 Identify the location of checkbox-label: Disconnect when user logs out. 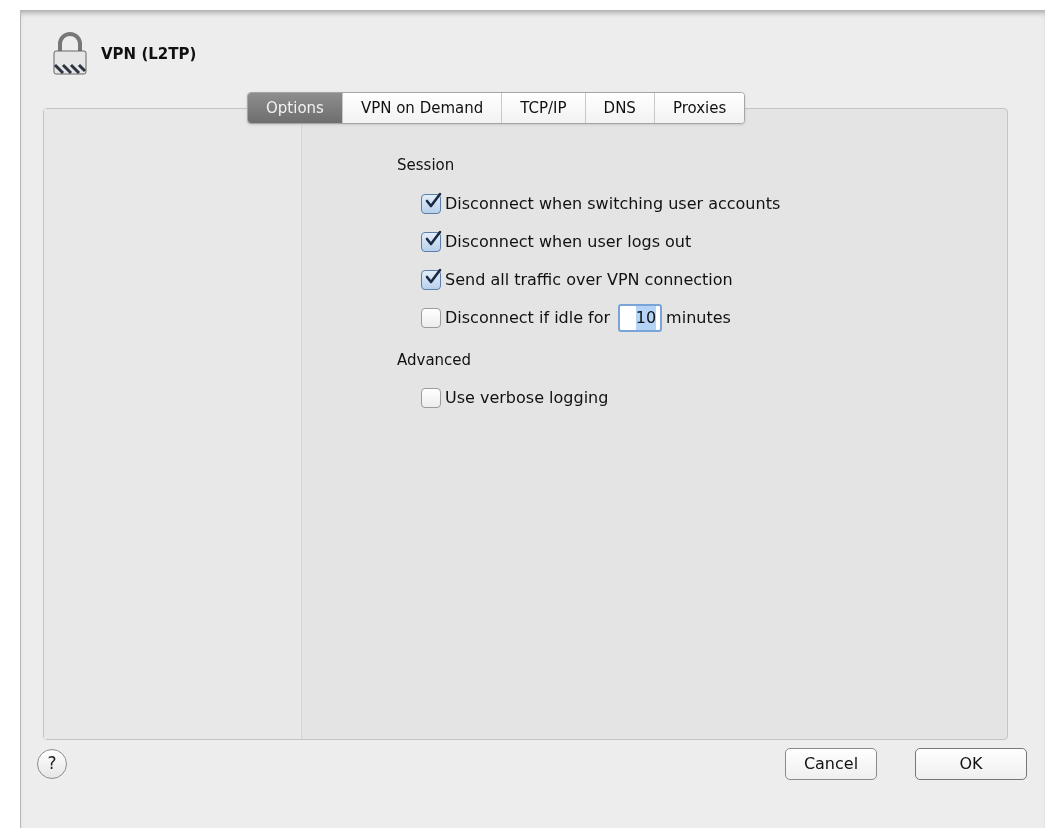
(568, 241).